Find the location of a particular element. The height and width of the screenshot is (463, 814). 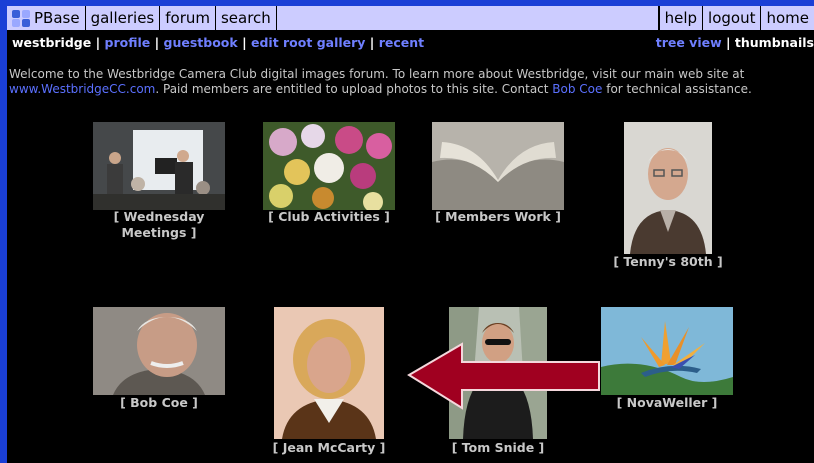

gallery-thumb-novaweller is located at coordinates (667, 351).